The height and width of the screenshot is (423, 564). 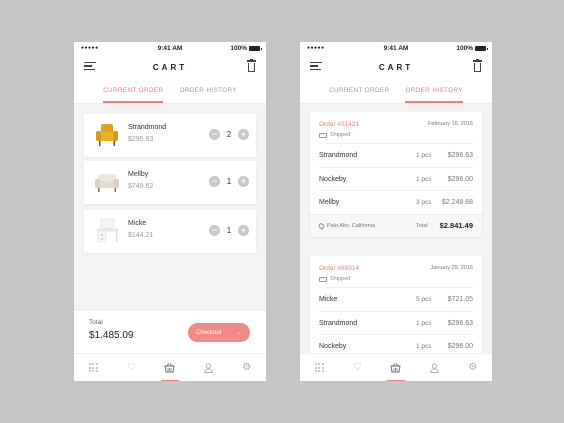 What do you see at coordinates (396, 178) in the screenshot?
I see `order-item-row: Nockeby 1 pcs $296.00` at bounding box center [396, 178].